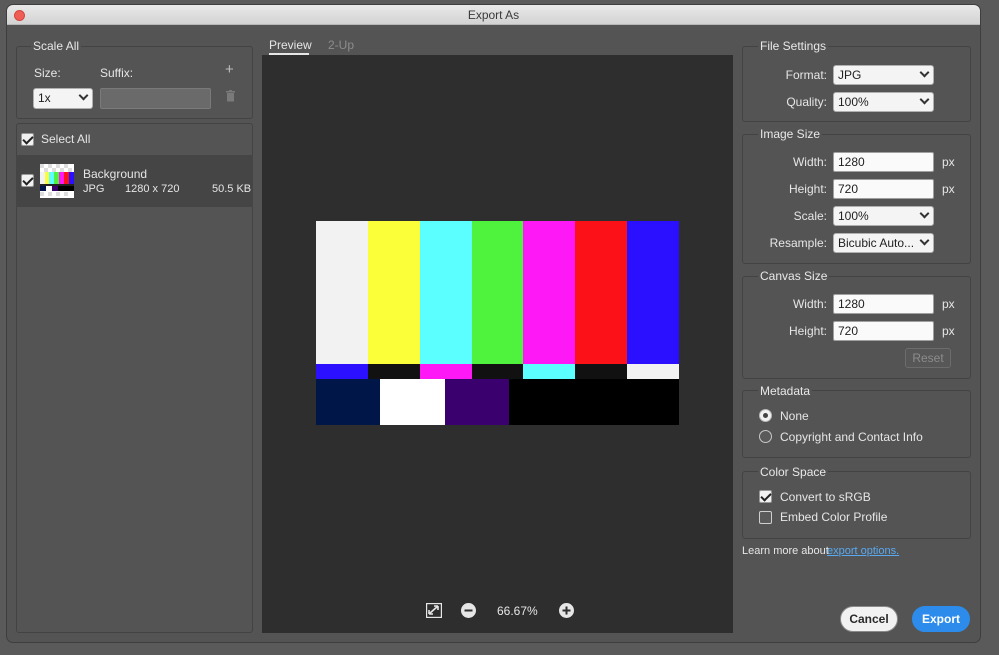  Describe the element at coordinates (794, 276) in the screenshot. I see `canvas-size-title: Canvas Size` at that location.